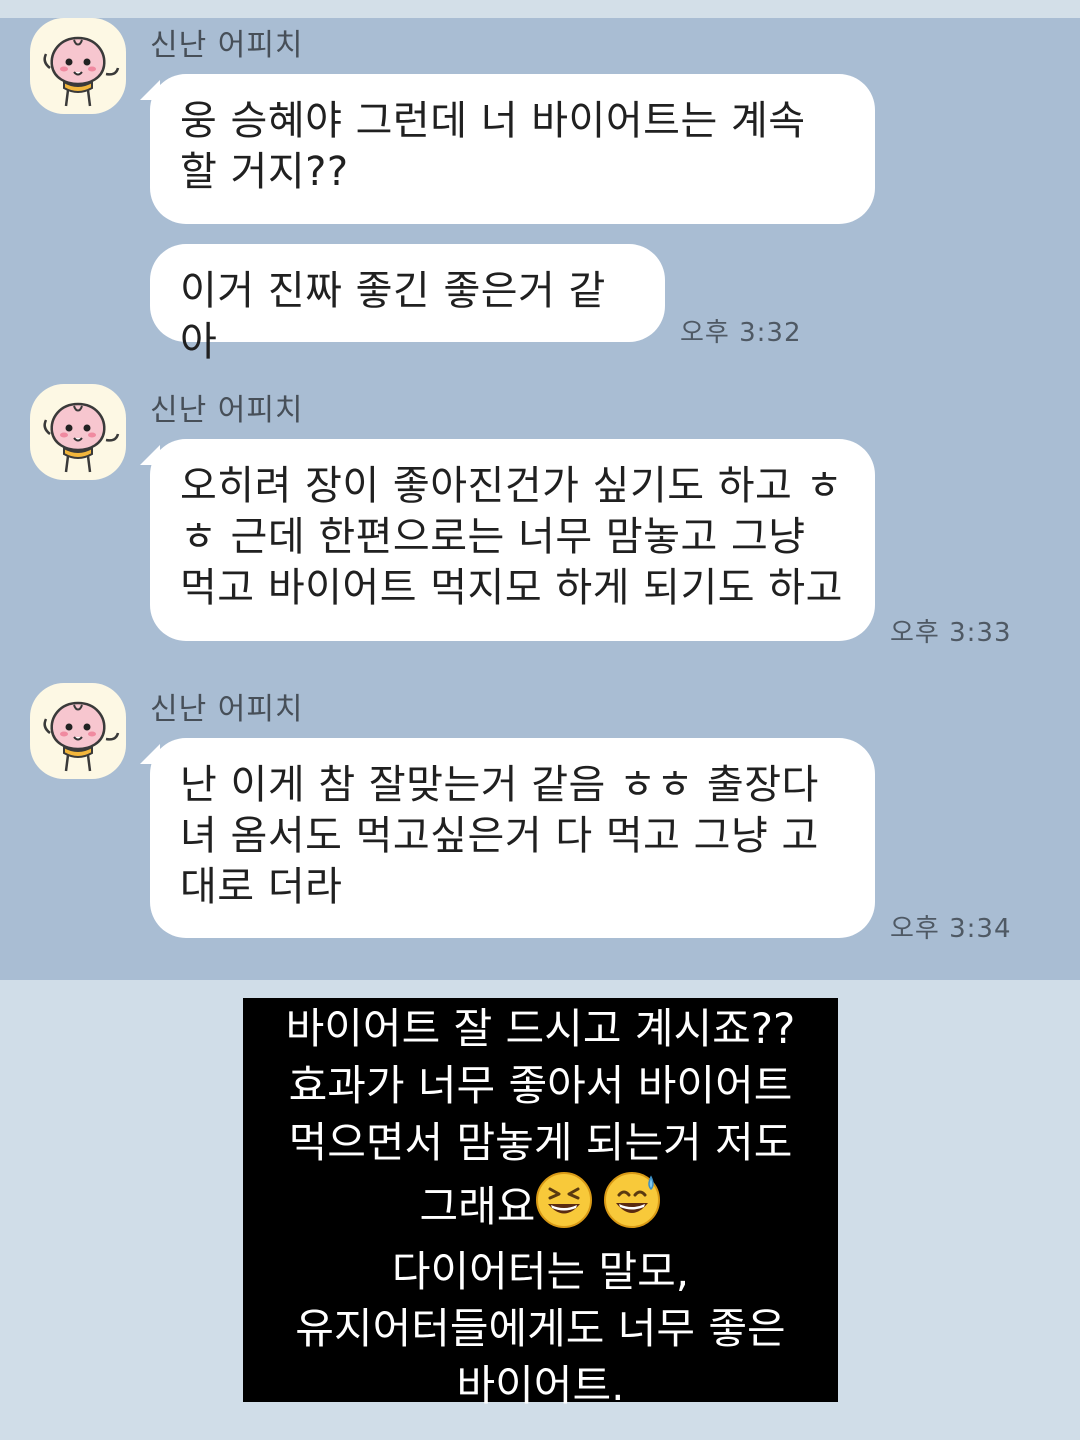  What do you see at coordinates (407, 304) in the screenshot?
I see `message-bubble: 이거 진짜 좋긴 좋은거 같아` at bounding box center [407, 304].